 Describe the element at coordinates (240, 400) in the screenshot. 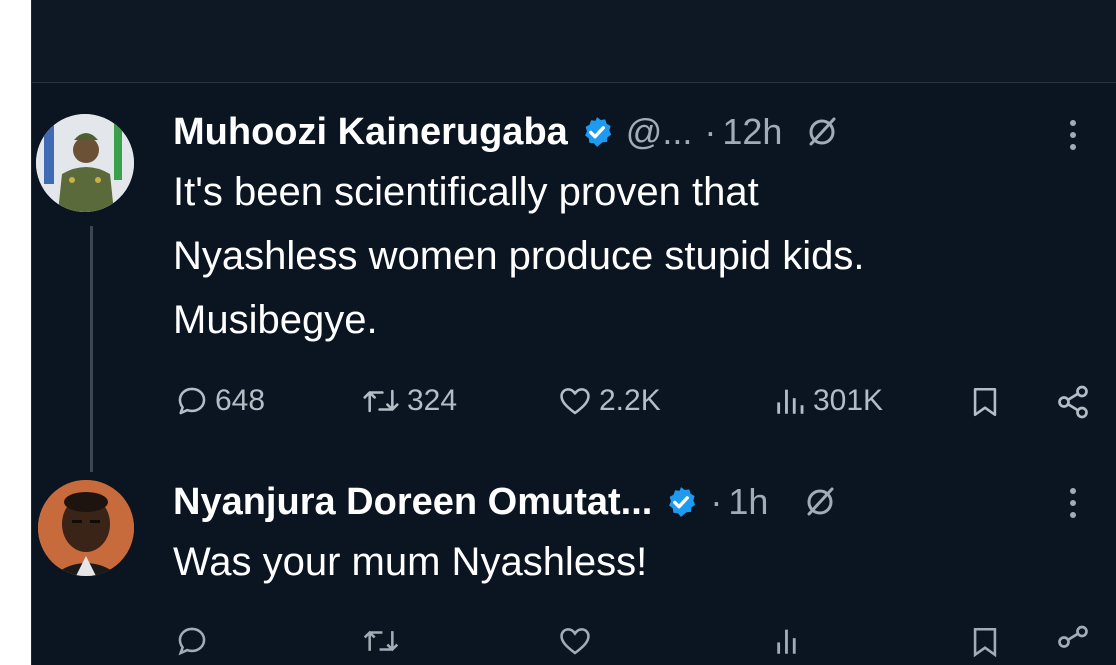

I see `reply-count: 648` at that location.